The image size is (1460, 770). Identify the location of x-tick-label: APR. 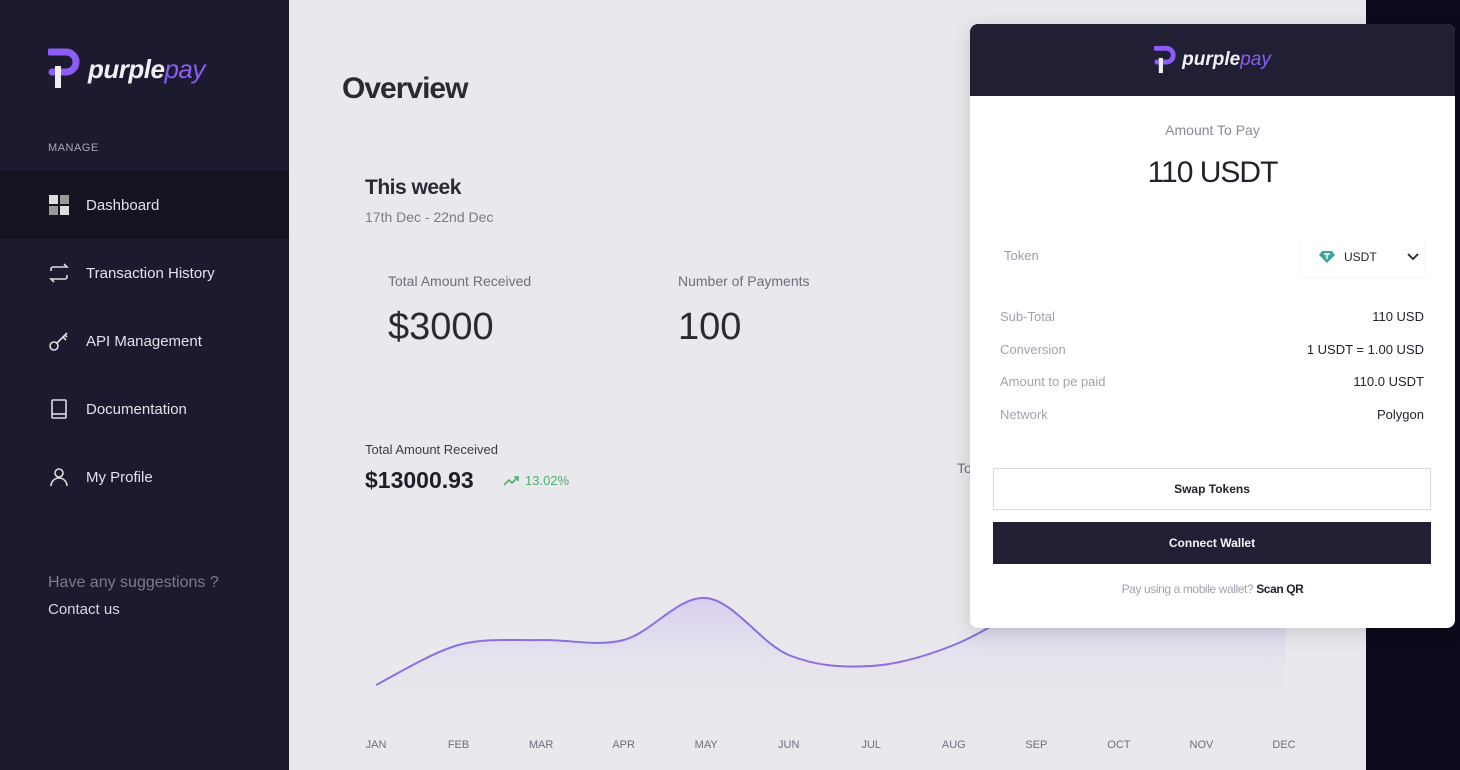
(623, 745).